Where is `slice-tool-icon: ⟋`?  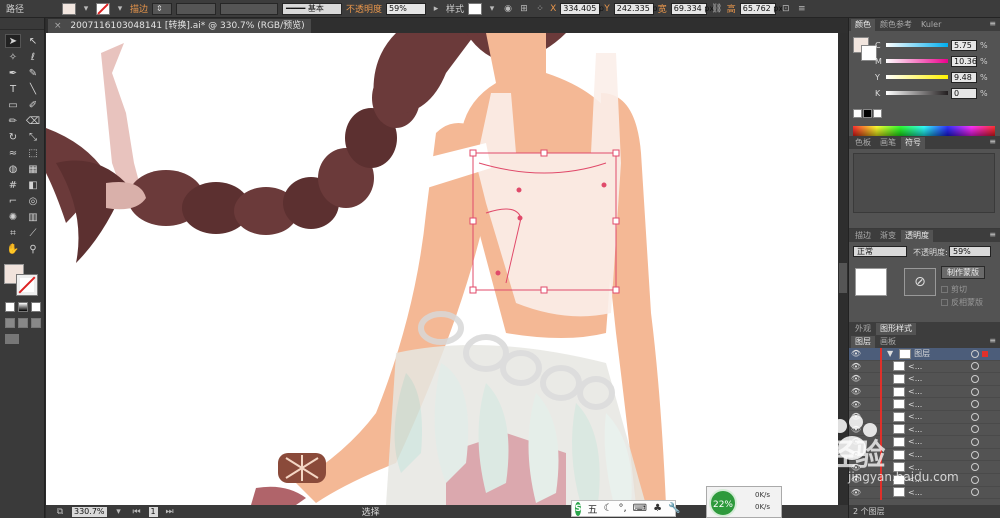 slice-tool-icon: ⟋ is located at coordinates (33, 233).